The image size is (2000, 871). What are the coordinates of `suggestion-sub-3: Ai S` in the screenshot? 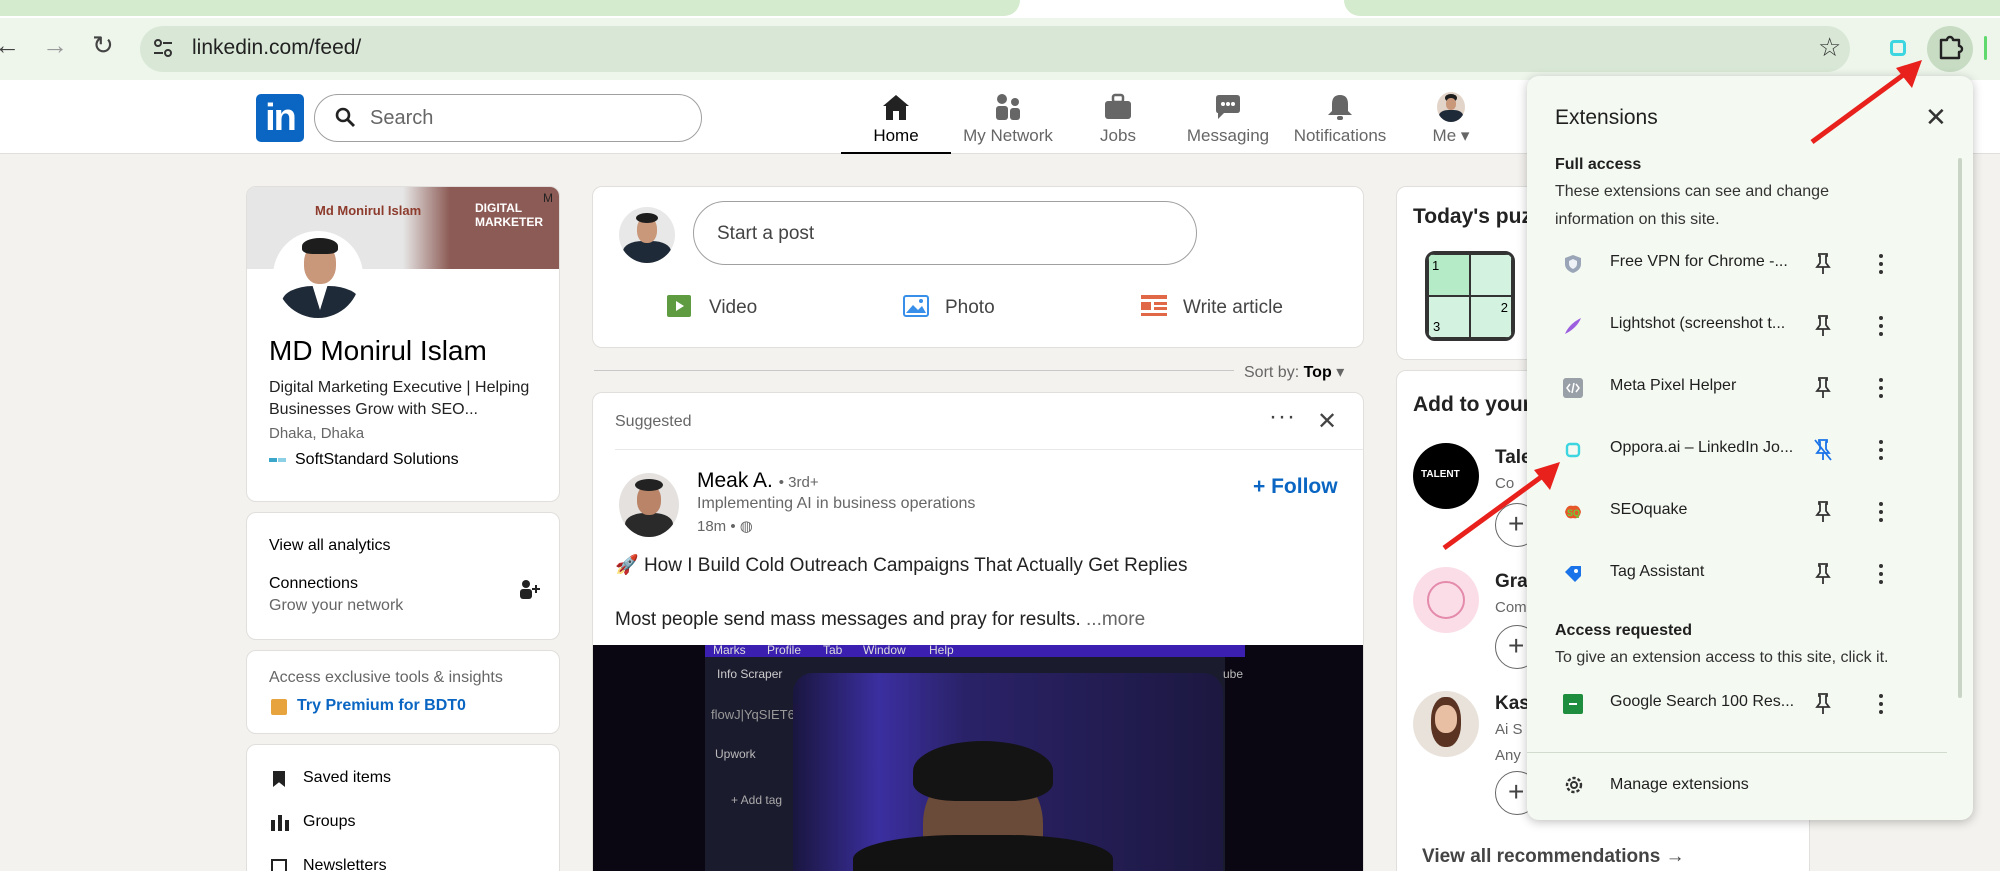 It's located at (1509, 729).